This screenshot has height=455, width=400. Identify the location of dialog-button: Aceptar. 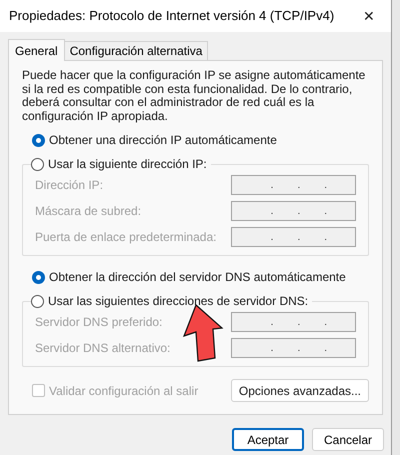
(268, 439).